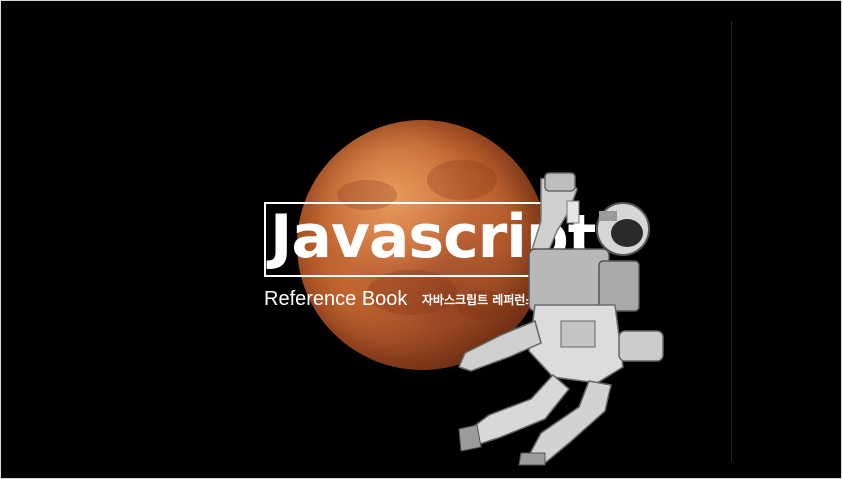 The image size is (842, 479). Describe the element at coordinates (623, 229) in the screenshot. I see `astronaut-helmet` at that location.